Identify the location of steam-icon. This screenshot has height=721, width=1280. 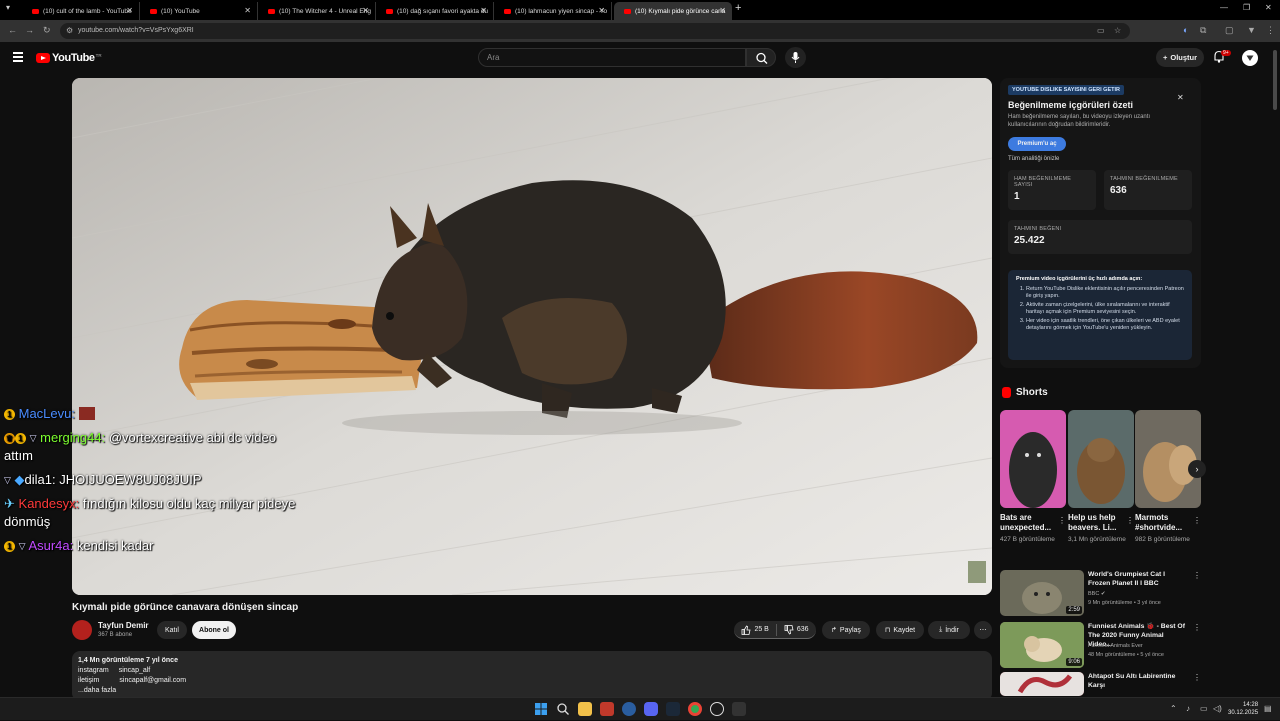
(673, 709).